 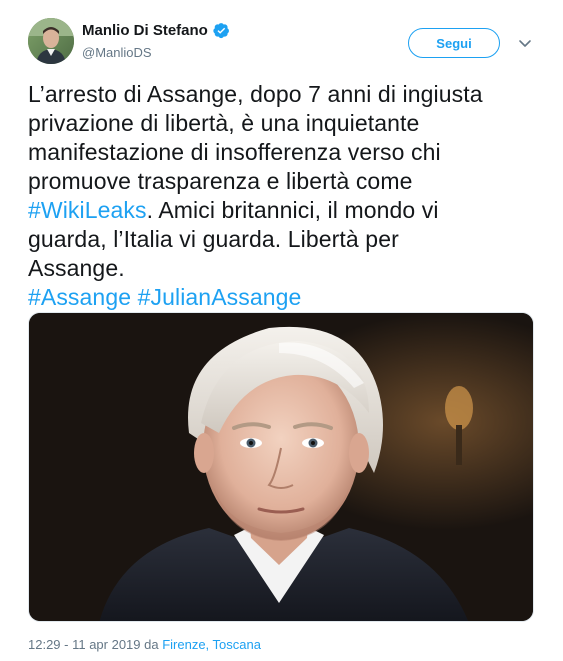 I want to click on tweet-line: Assange., so click(x=76, y=268).